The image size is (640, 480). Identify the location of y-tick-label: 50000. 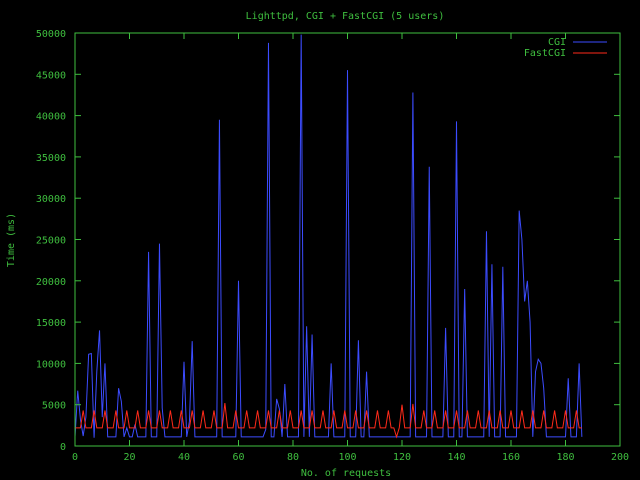
(51, 34).